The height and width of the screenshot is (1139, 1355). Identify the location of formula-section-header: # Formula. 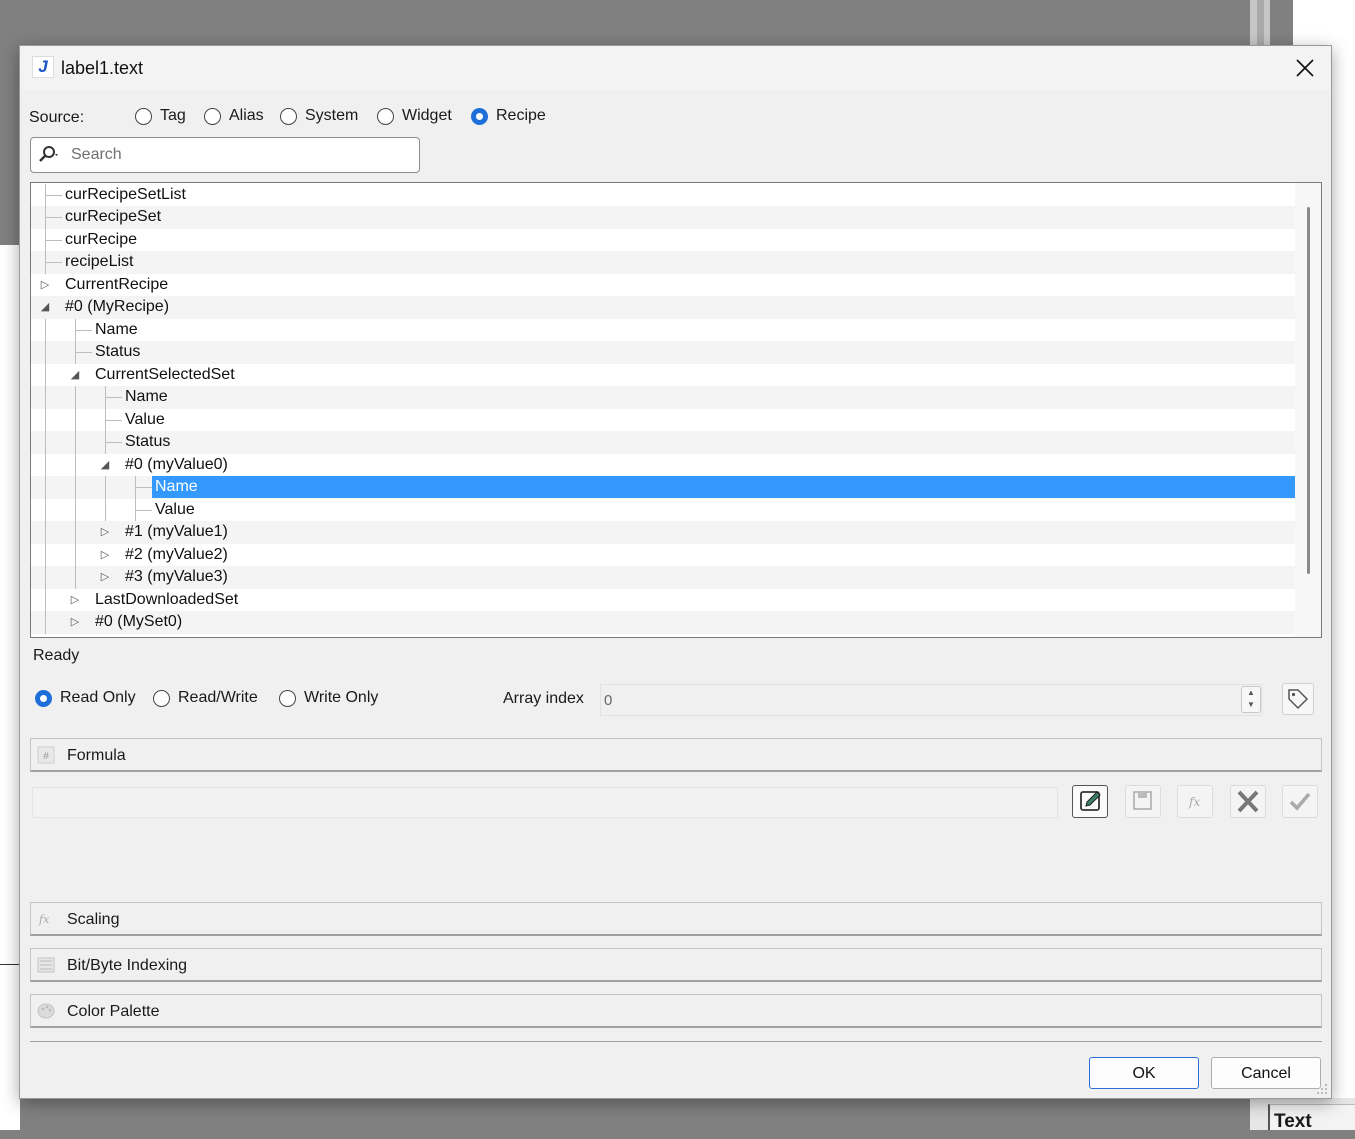
(676, 755).